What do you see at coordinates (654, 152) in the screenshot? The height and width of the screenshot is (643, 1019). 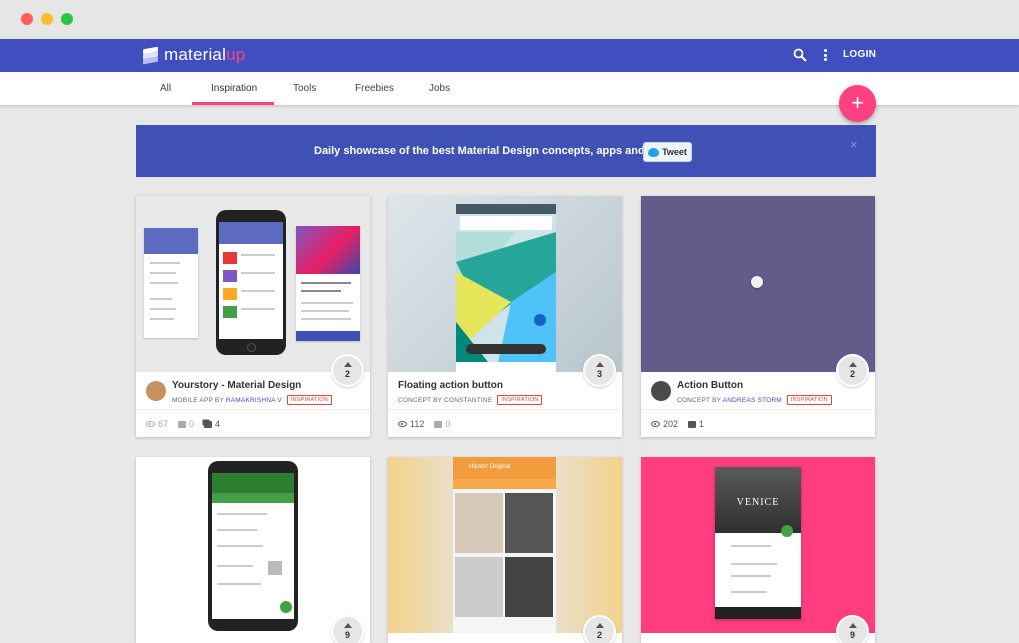 I see `twitter-bird-icon` at bounding box center [654, 152].